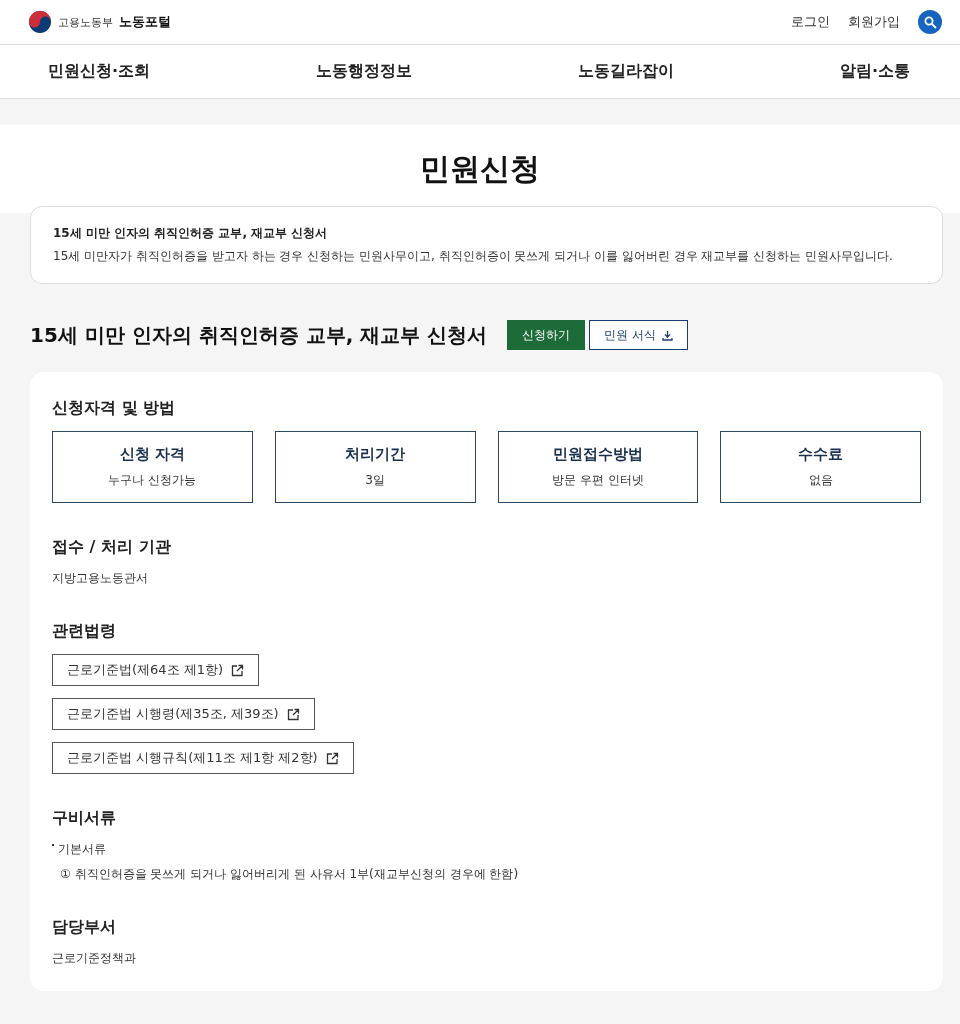  I want to click on intro-text: 15세 미만자가 취직인허증을 받고자 하는 경우 신청하는 민원사무이고, 취직인허증이 못쓰게 되거나 이를 잃어버린 경우 재교부를 신청하는 민원사무입니다., so click(473, 256).